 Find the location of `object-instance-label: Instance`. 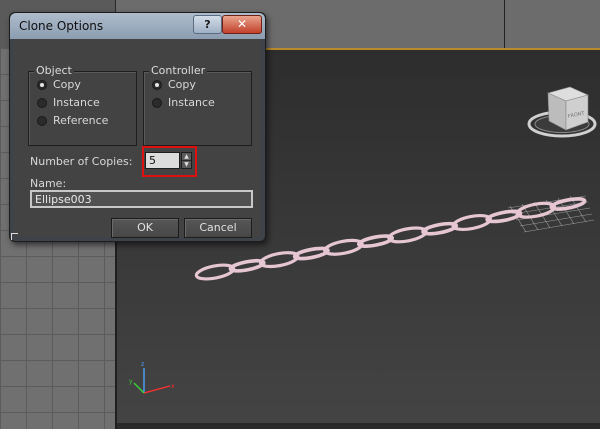

object-instance-label: Instance is located at coordinates (76, 102).